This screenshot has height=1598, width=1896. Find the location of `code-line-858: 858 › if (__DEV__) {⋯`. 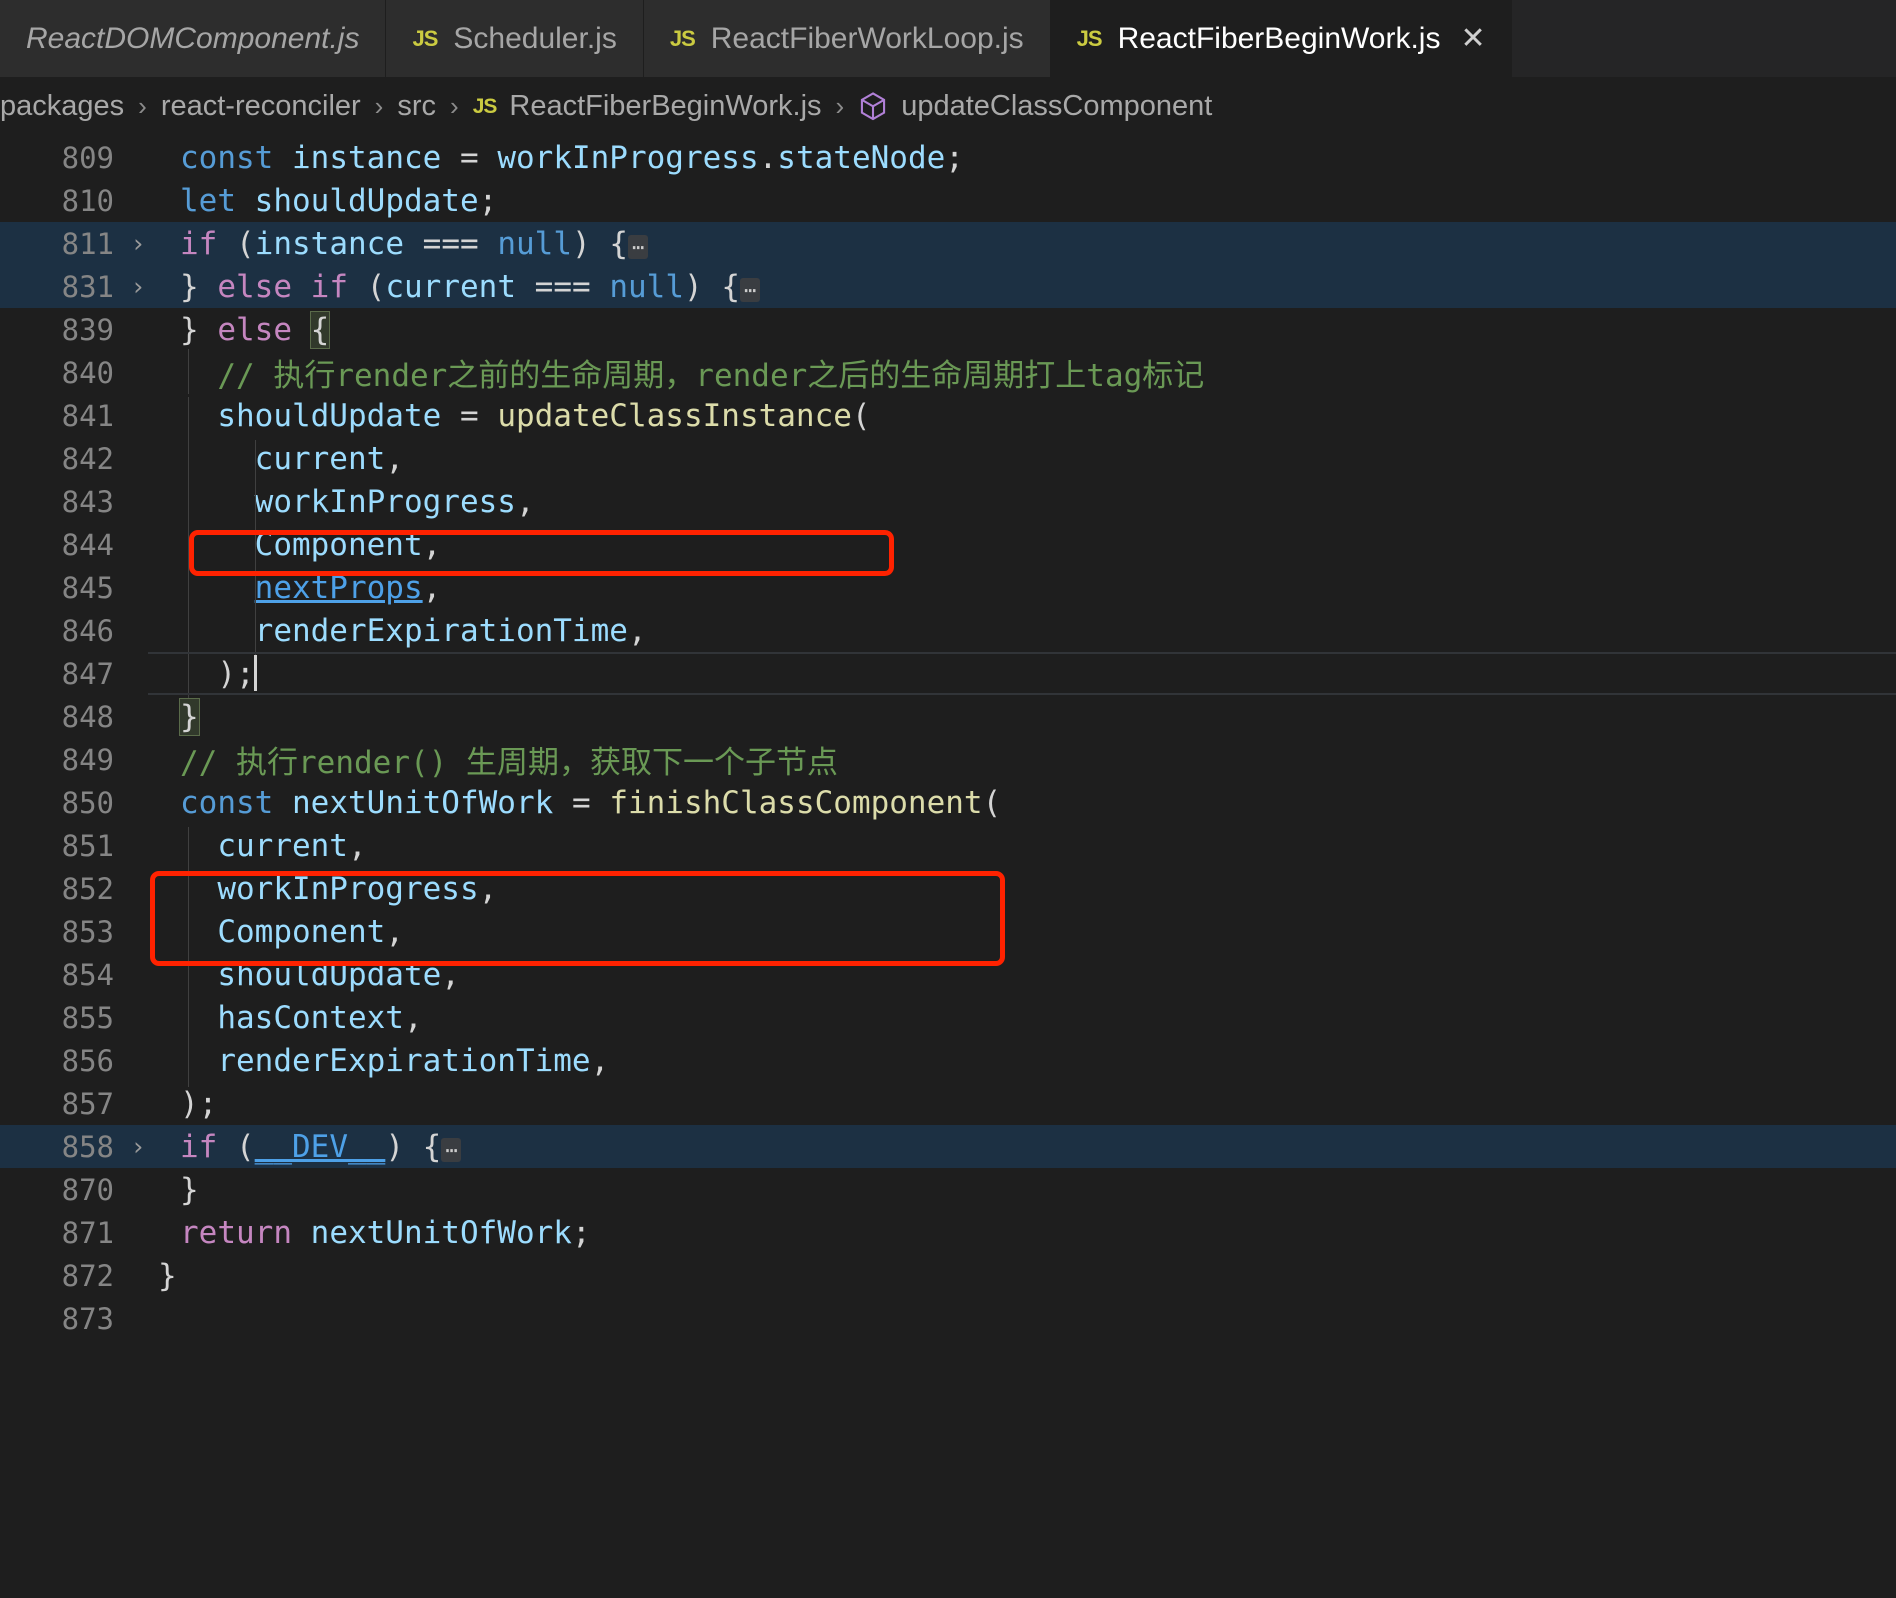

code-line-858: 858 › if (__DEV__) {⋯ is located at coordinates (948, 1146).